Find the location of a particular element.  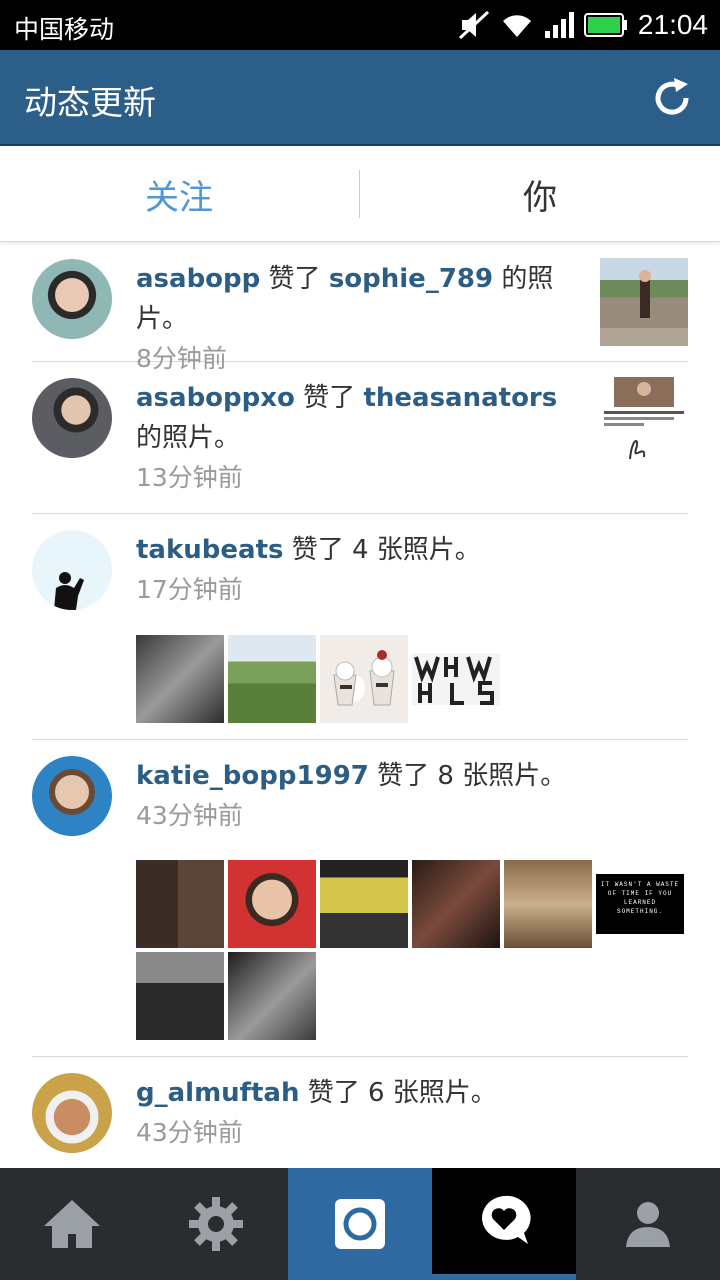

action-text: 赞了 6 张照片。 is located at coordinates (402, 1093).